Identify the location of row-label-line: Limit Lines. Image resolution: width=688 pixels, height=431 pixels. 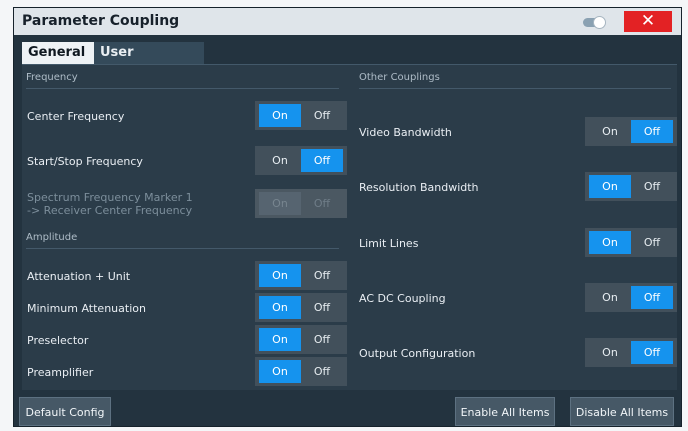
(389, 243).